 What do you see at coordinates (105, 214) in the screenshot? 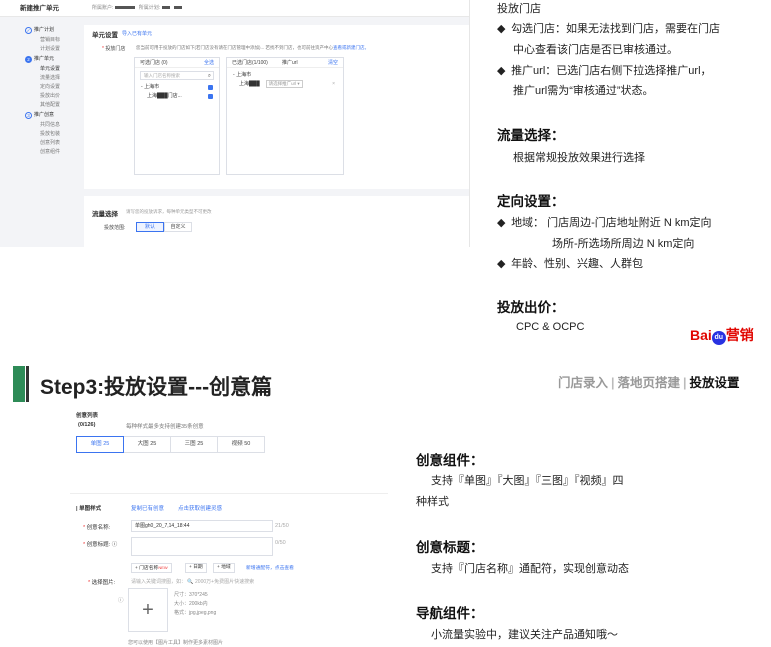
I see `flow-title: 流量选择` at bounding box center [105, 214].